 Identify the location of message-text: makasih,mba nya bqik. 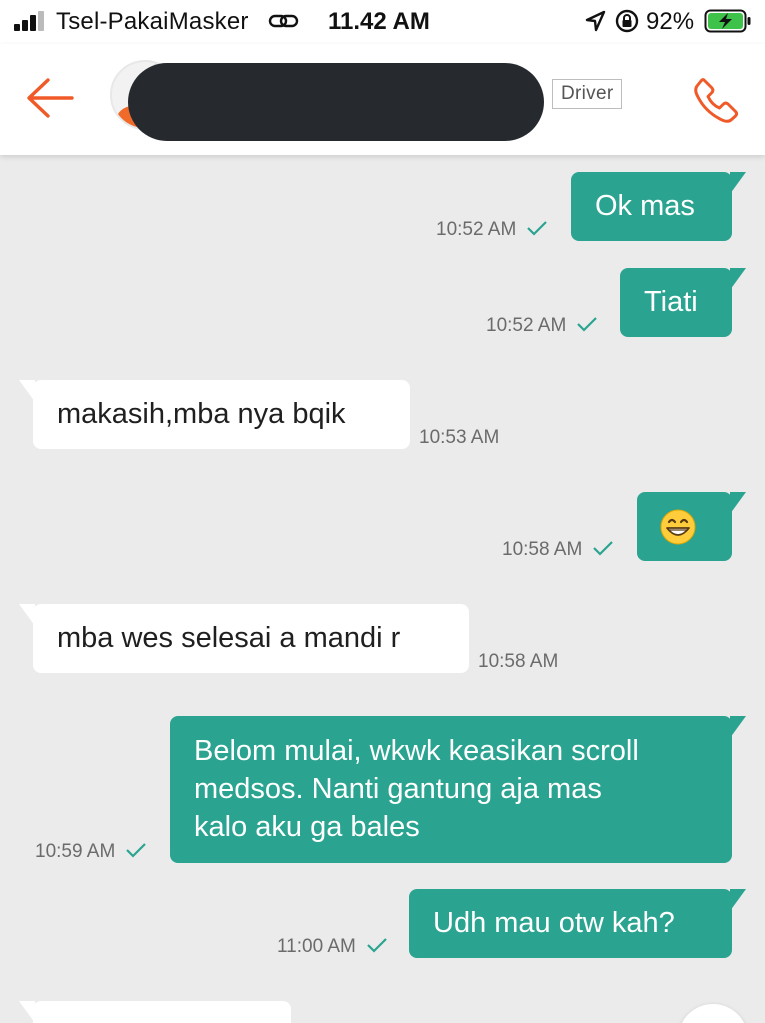
(201, 414).